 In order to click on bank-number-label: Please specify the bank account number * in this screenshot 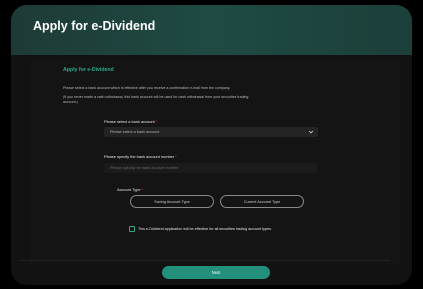, I will do `click(140, 156)`.